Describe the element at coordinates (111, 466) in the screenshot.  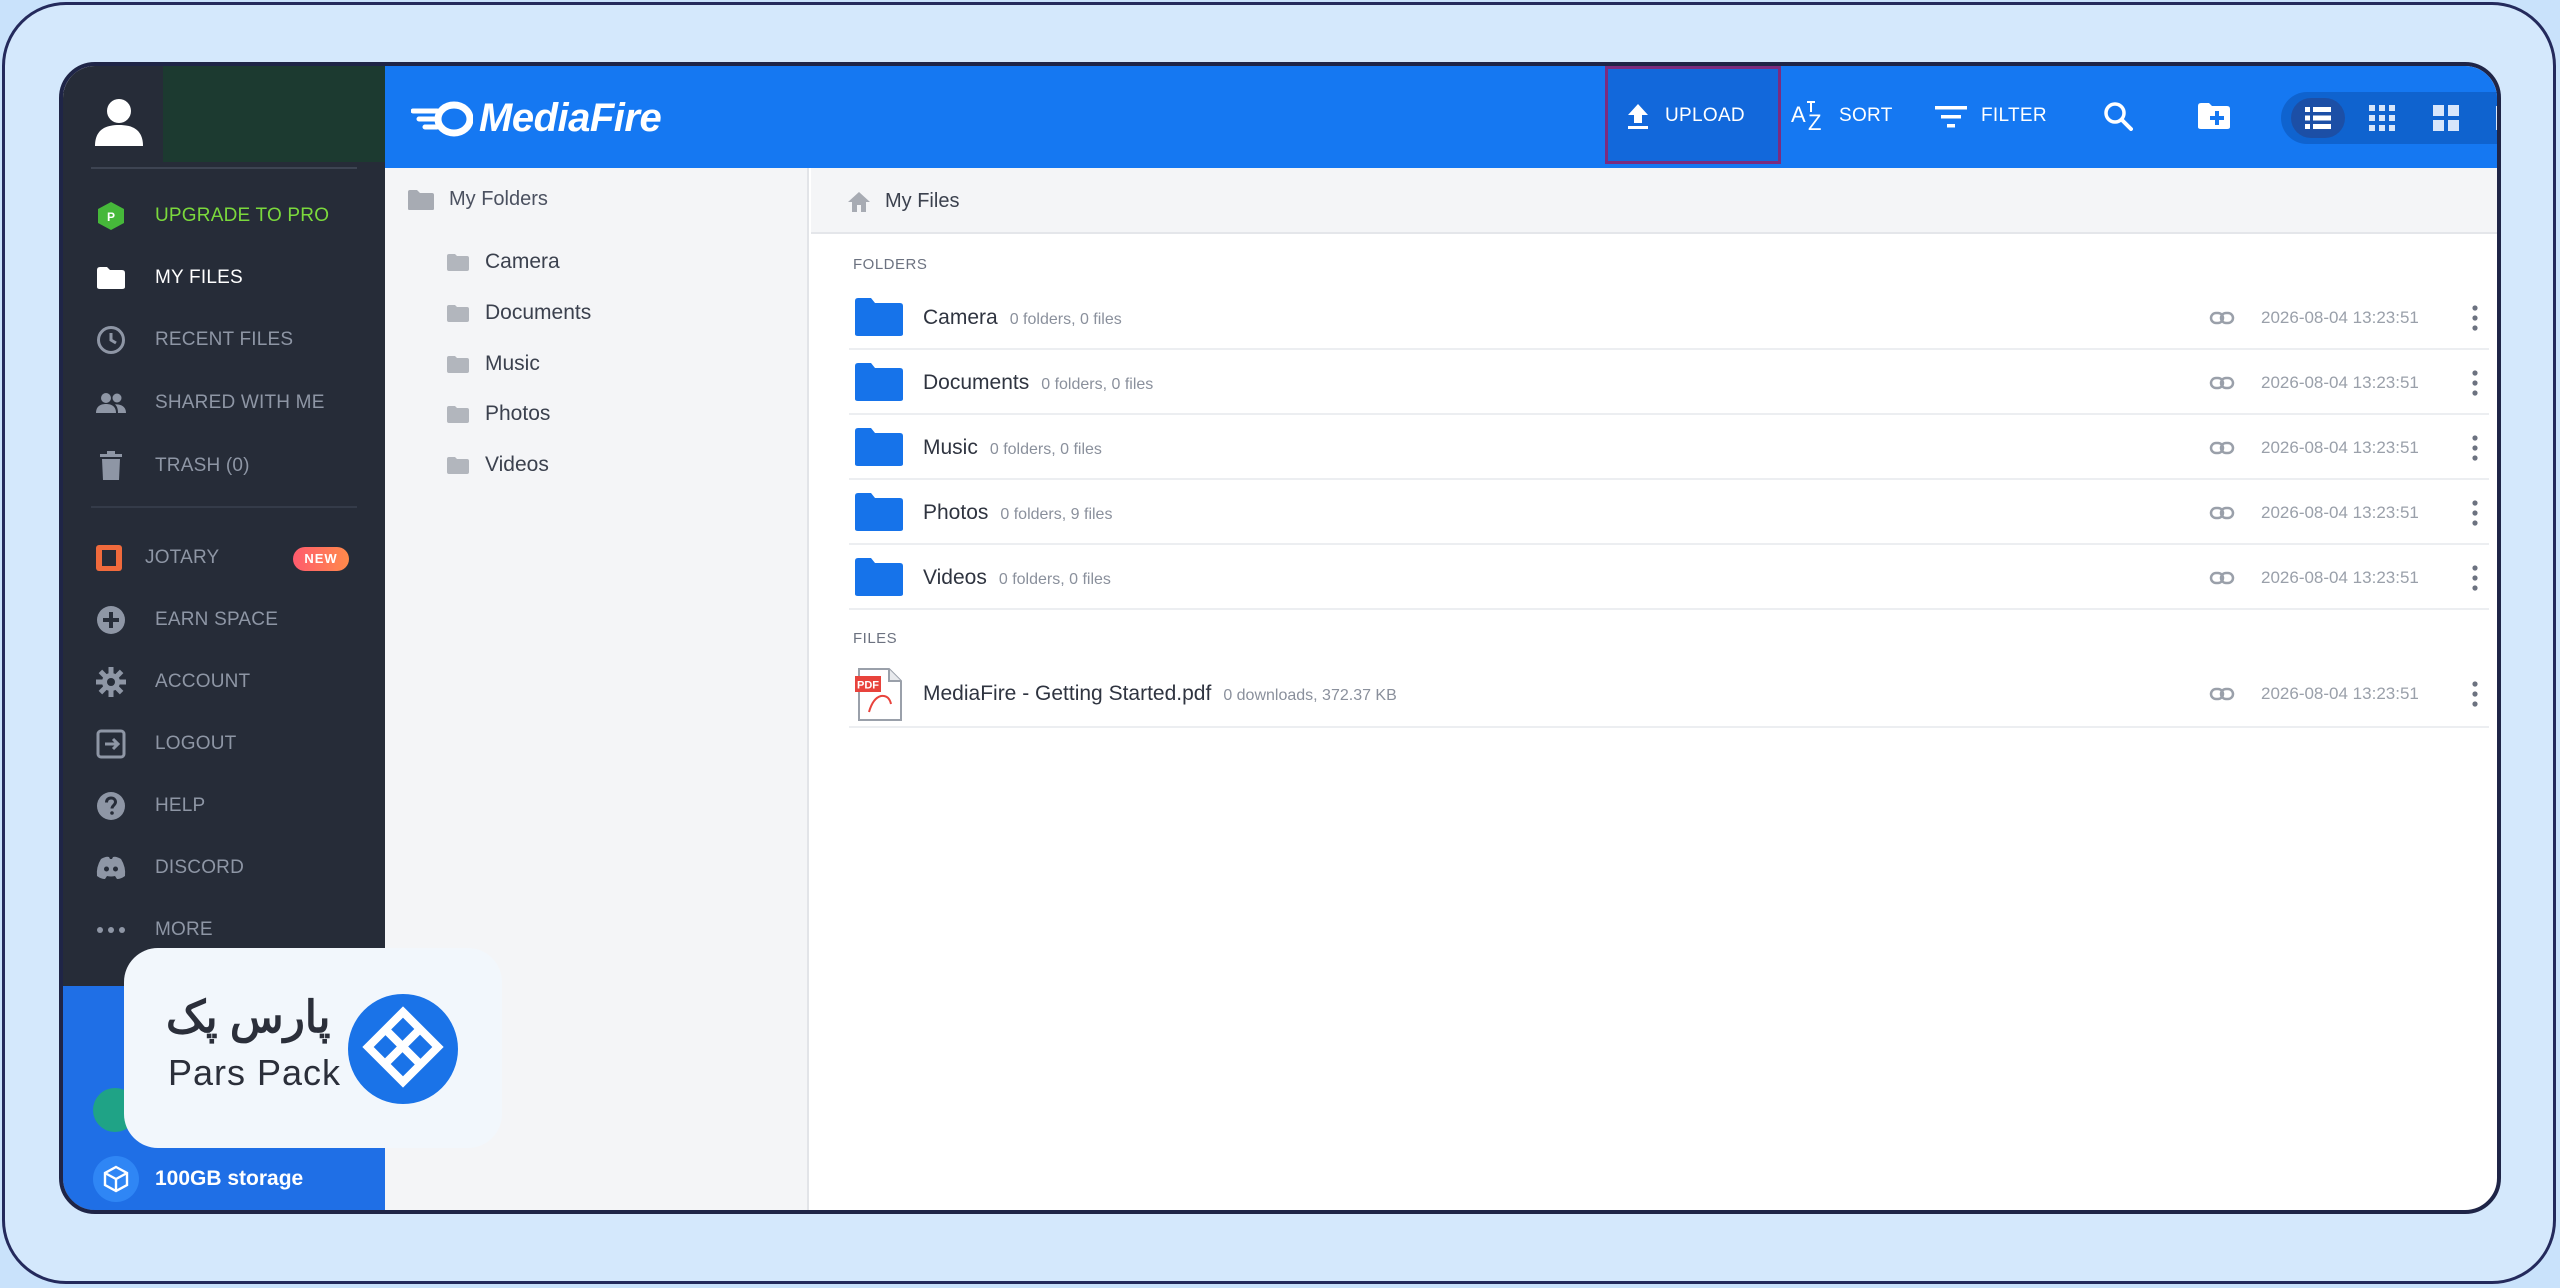
I see `trash-icon` at that location.